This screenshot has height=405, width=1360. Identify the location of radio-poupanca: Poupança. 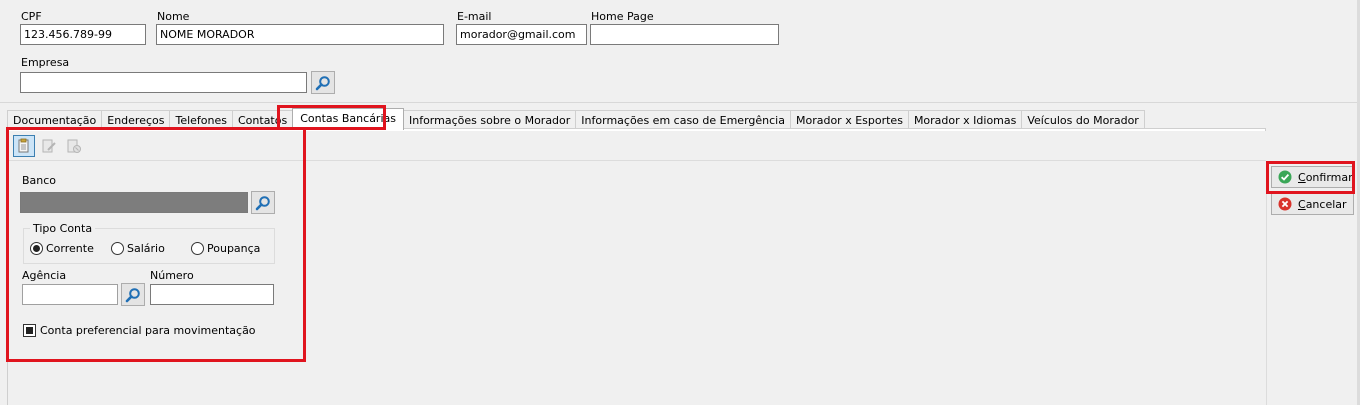
(225, 248).